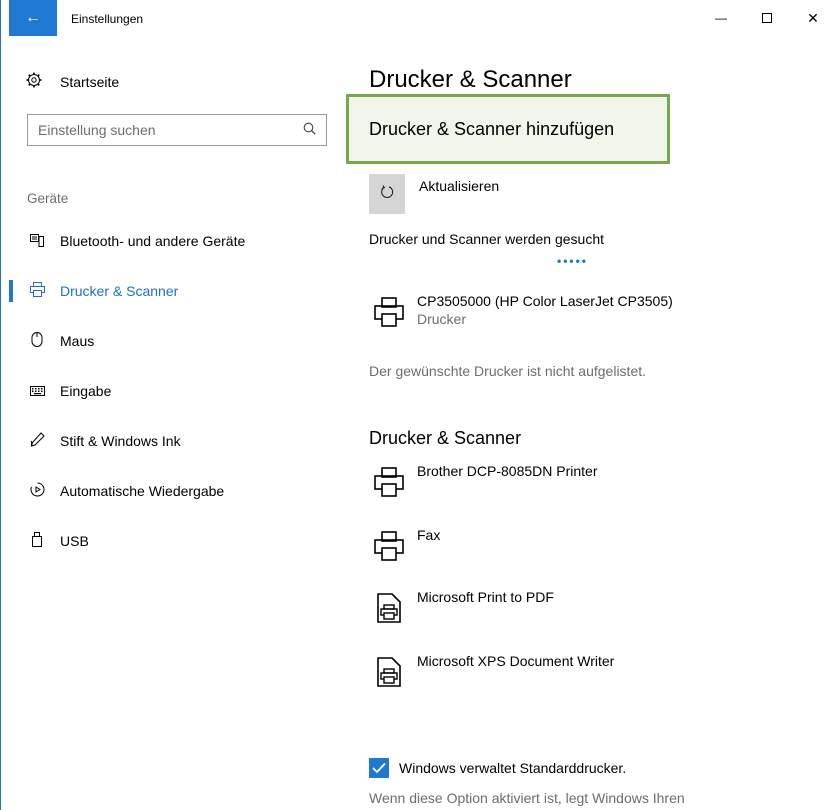  I want to click on device-list-item: Brother DCP-8085DN Printer, so click(483, 482).